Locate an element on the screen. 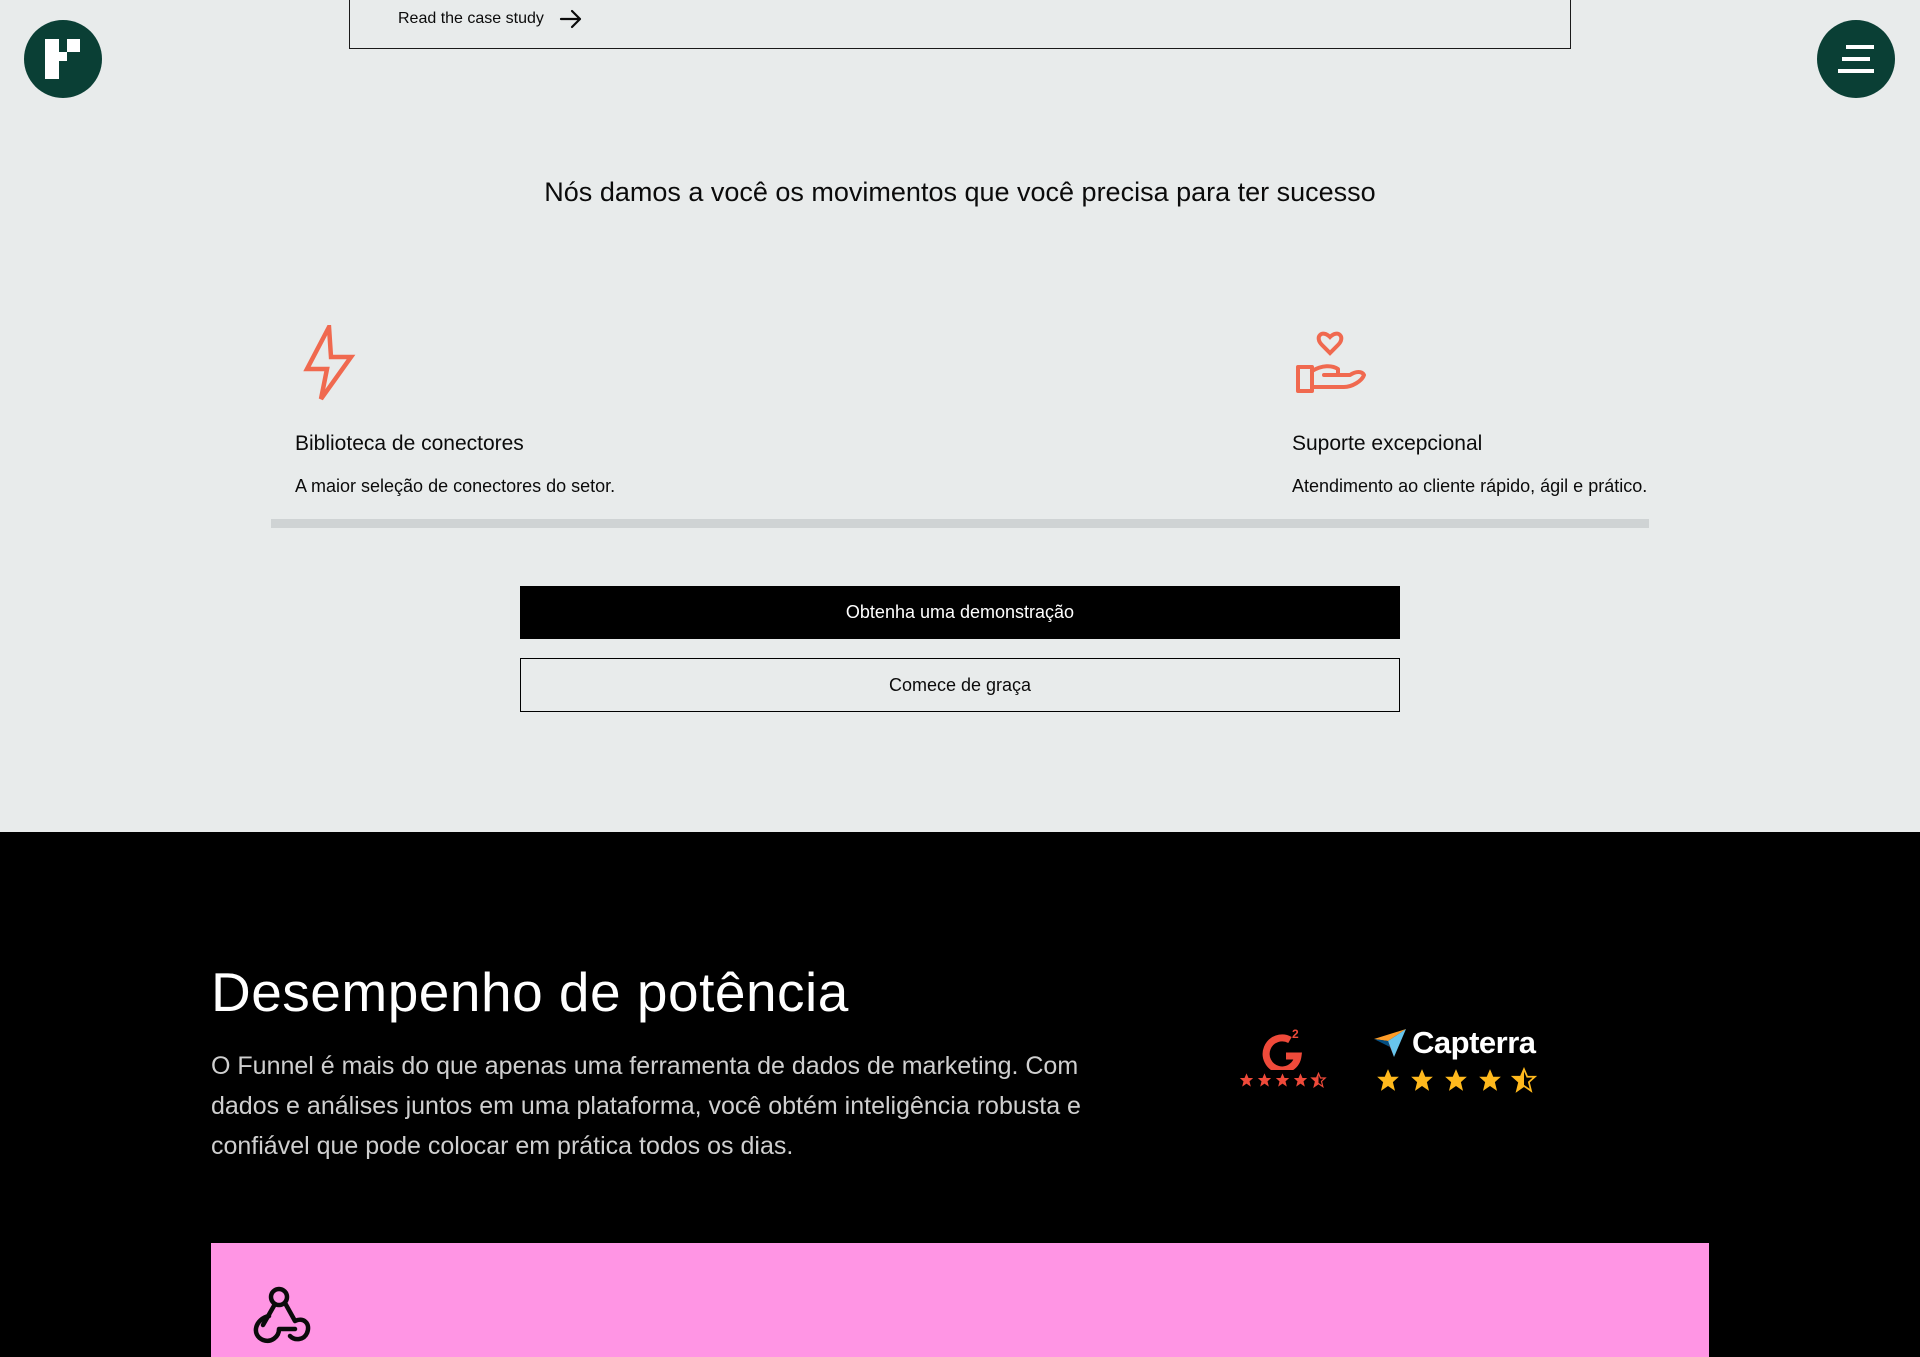 The width and height of the screenshot is (1920, 1357). integration-card is located at coordinates (960, 1300).